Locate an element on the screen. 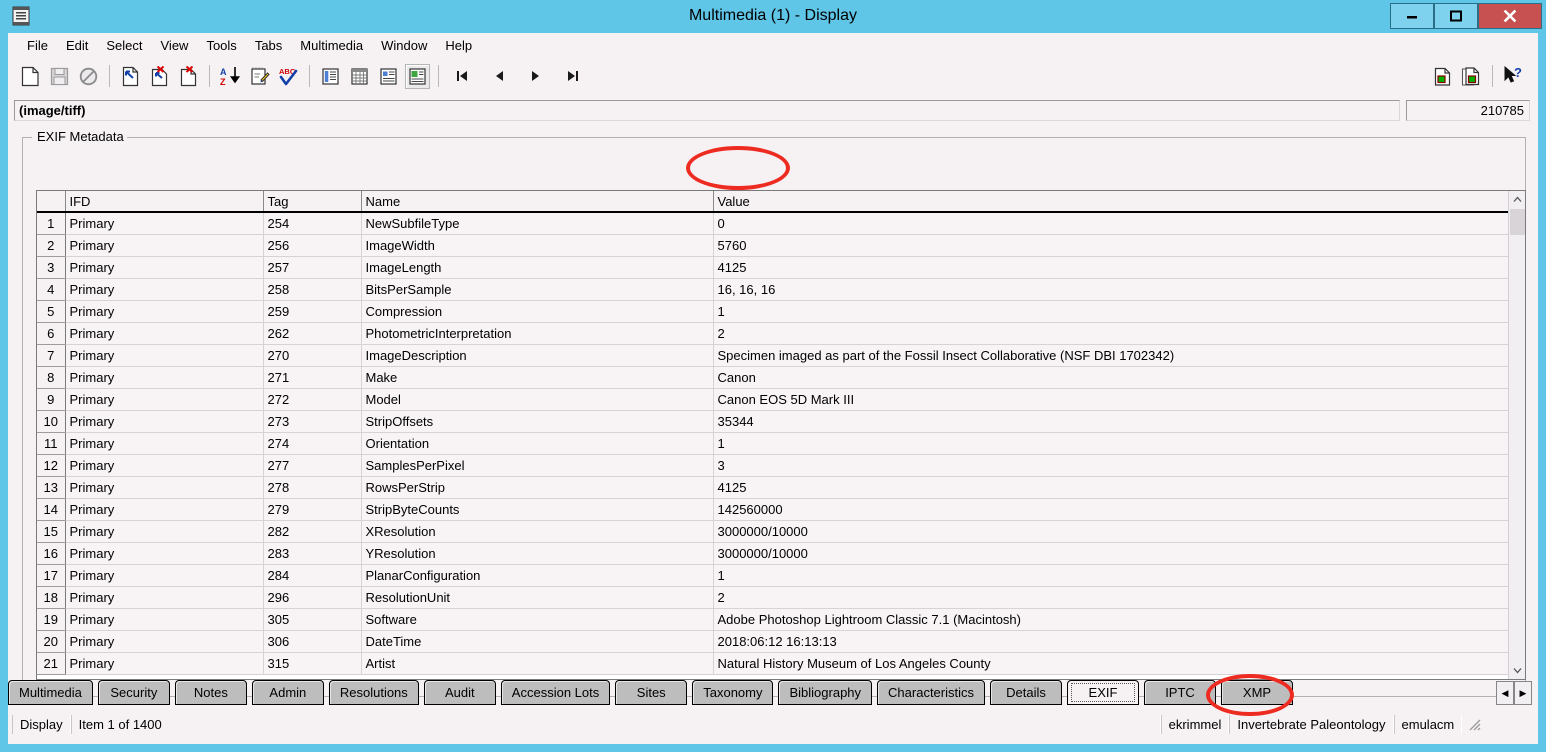 The height and width of the screenshot is (752, 1546). row-number-cell: 18 is located at coordinates (51, 597).